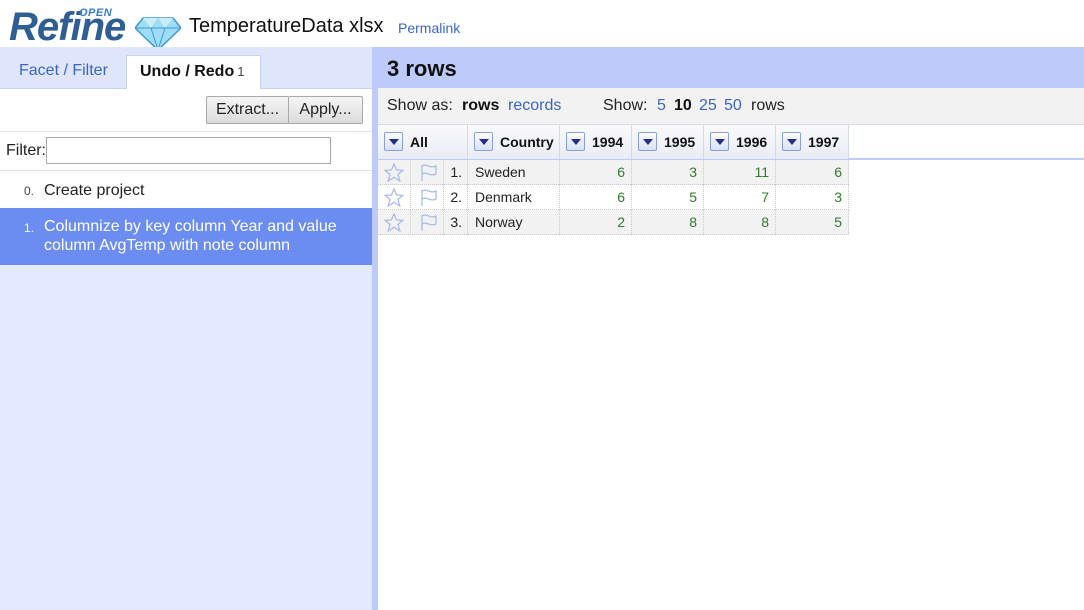 The height and width of the screenshot is (610, 1084). What do you see at coordinates (514, 222) in the screenshot?
I see `cell-country: Norway` at bounding box center [514, 222].